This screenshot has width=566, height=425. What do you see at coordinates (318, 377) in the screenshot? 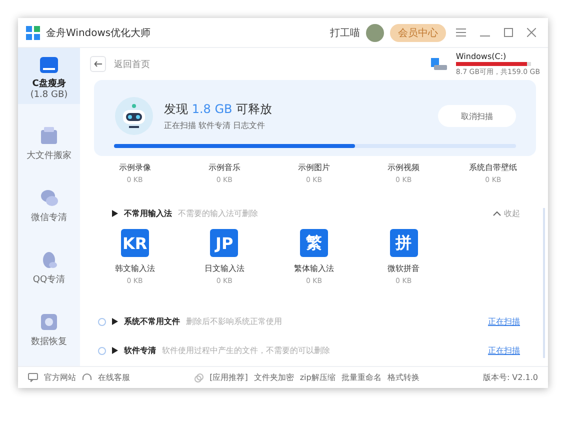
I see `tool-link: zip解压缩` at bounding box center [318, 377].